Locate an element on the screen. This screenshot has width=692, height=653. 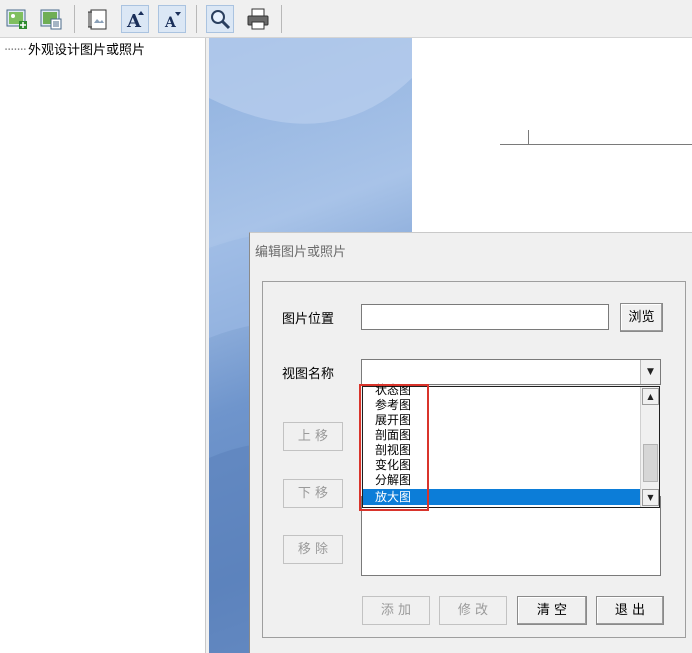
insert-image-button is located at coordinates (51, 19).